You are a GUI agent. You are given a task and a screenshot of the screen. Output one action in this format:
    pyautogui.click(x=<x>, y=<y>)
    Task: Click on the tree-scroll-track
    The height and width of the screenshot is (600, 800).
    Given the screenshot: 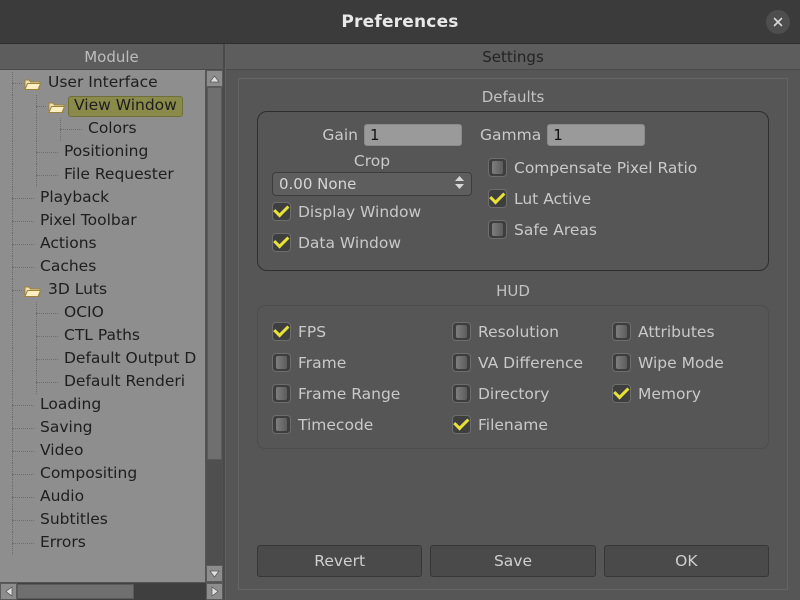 What is the action you would take?
    pyautogui.click(x=214, y=326)
    